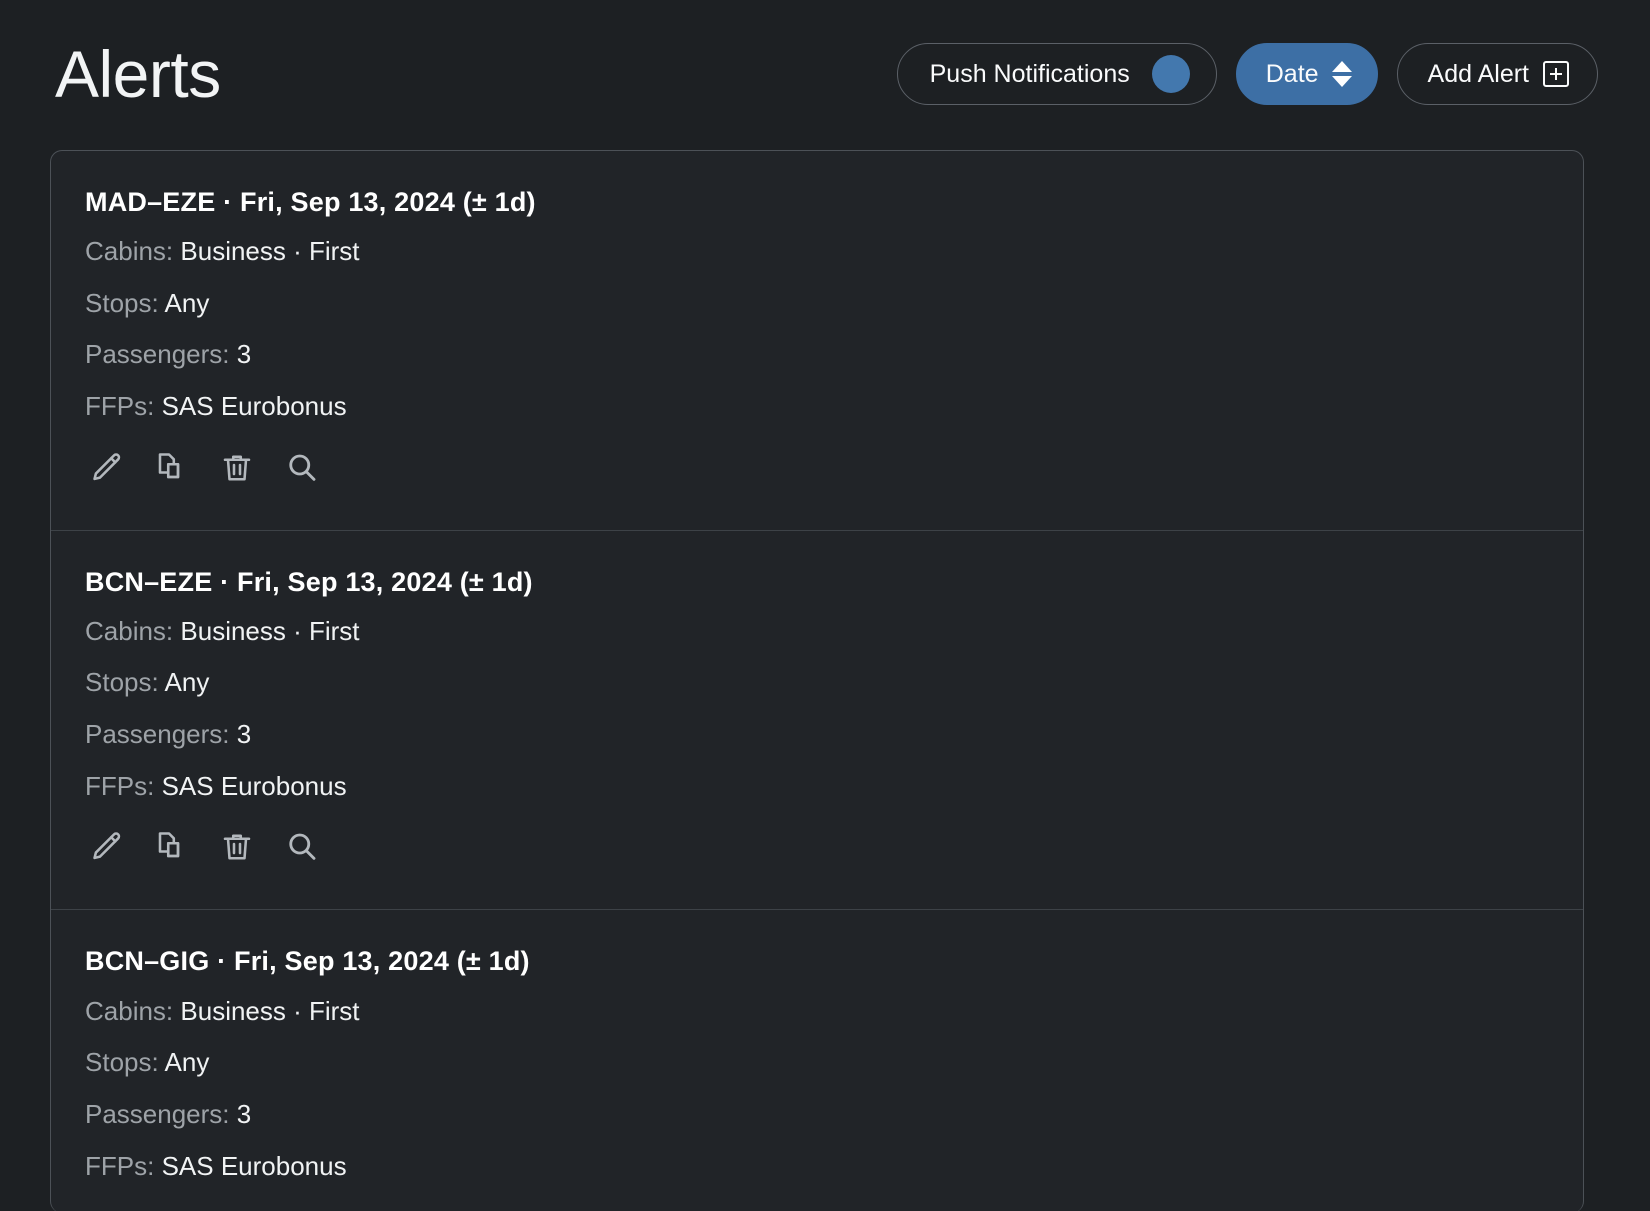  What do you see at coordinates (1292, 73) in the screenshot?
I see `sort-button-label: Date` at bounding box center [1292, 73].